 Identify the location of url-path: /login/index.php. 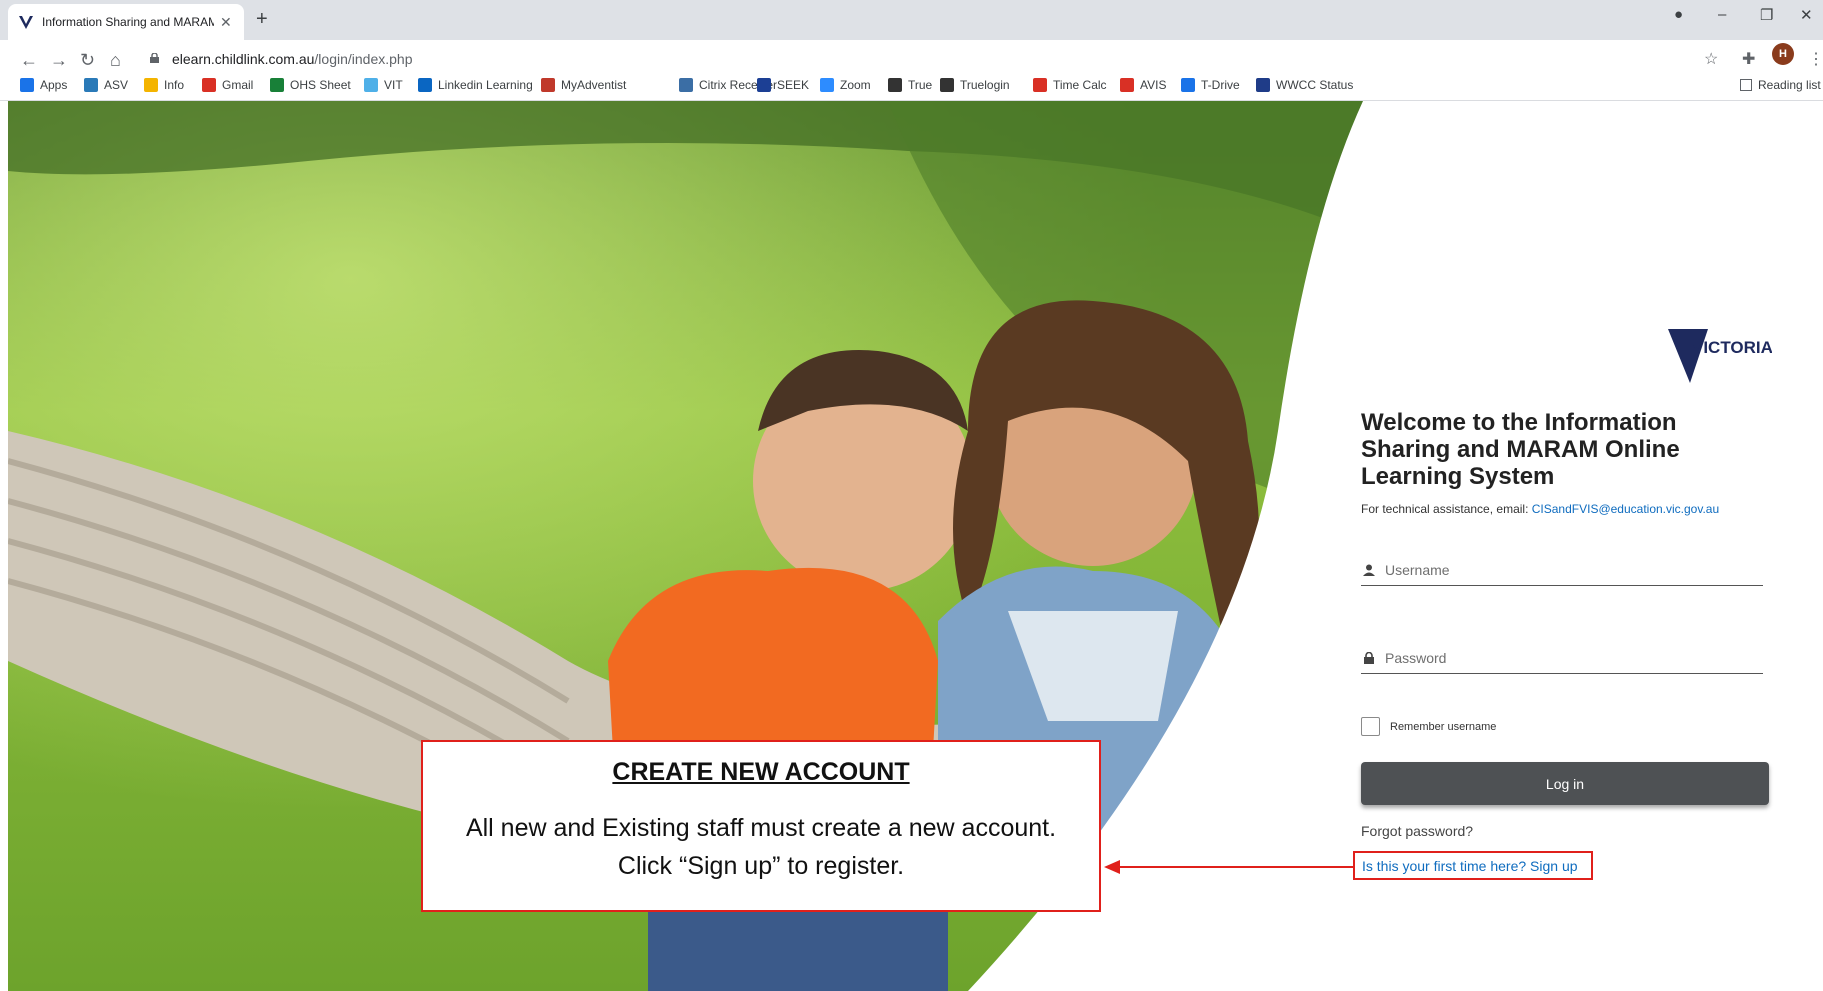
(363, 59).